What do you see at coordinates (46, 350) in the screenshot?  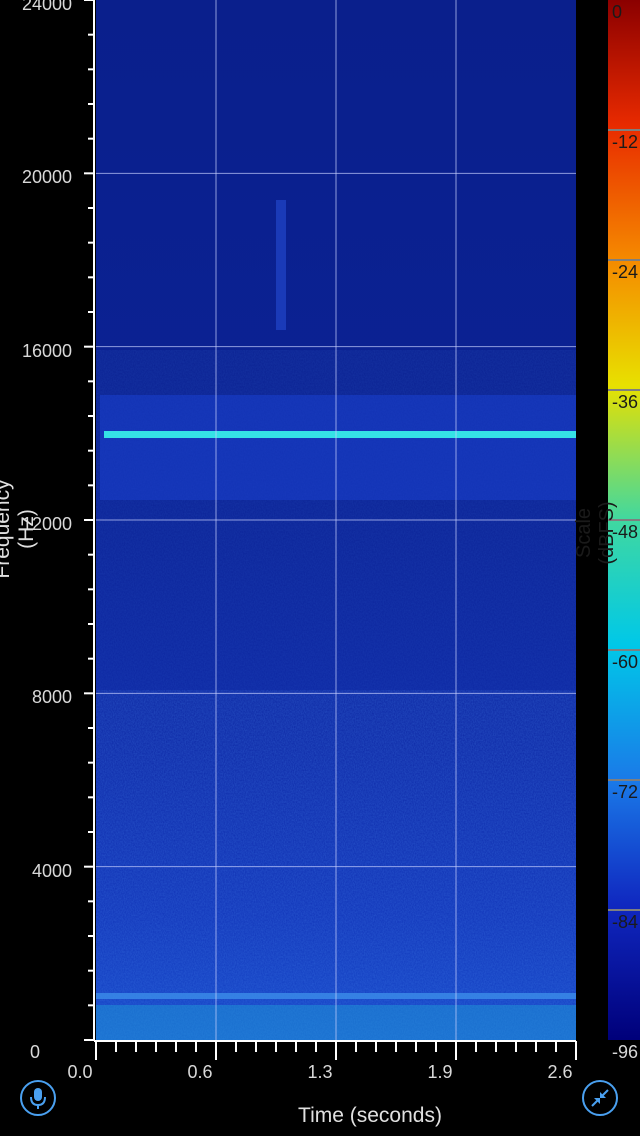 I see `y-tick-label: 16000` at bounding box center [46, 350].